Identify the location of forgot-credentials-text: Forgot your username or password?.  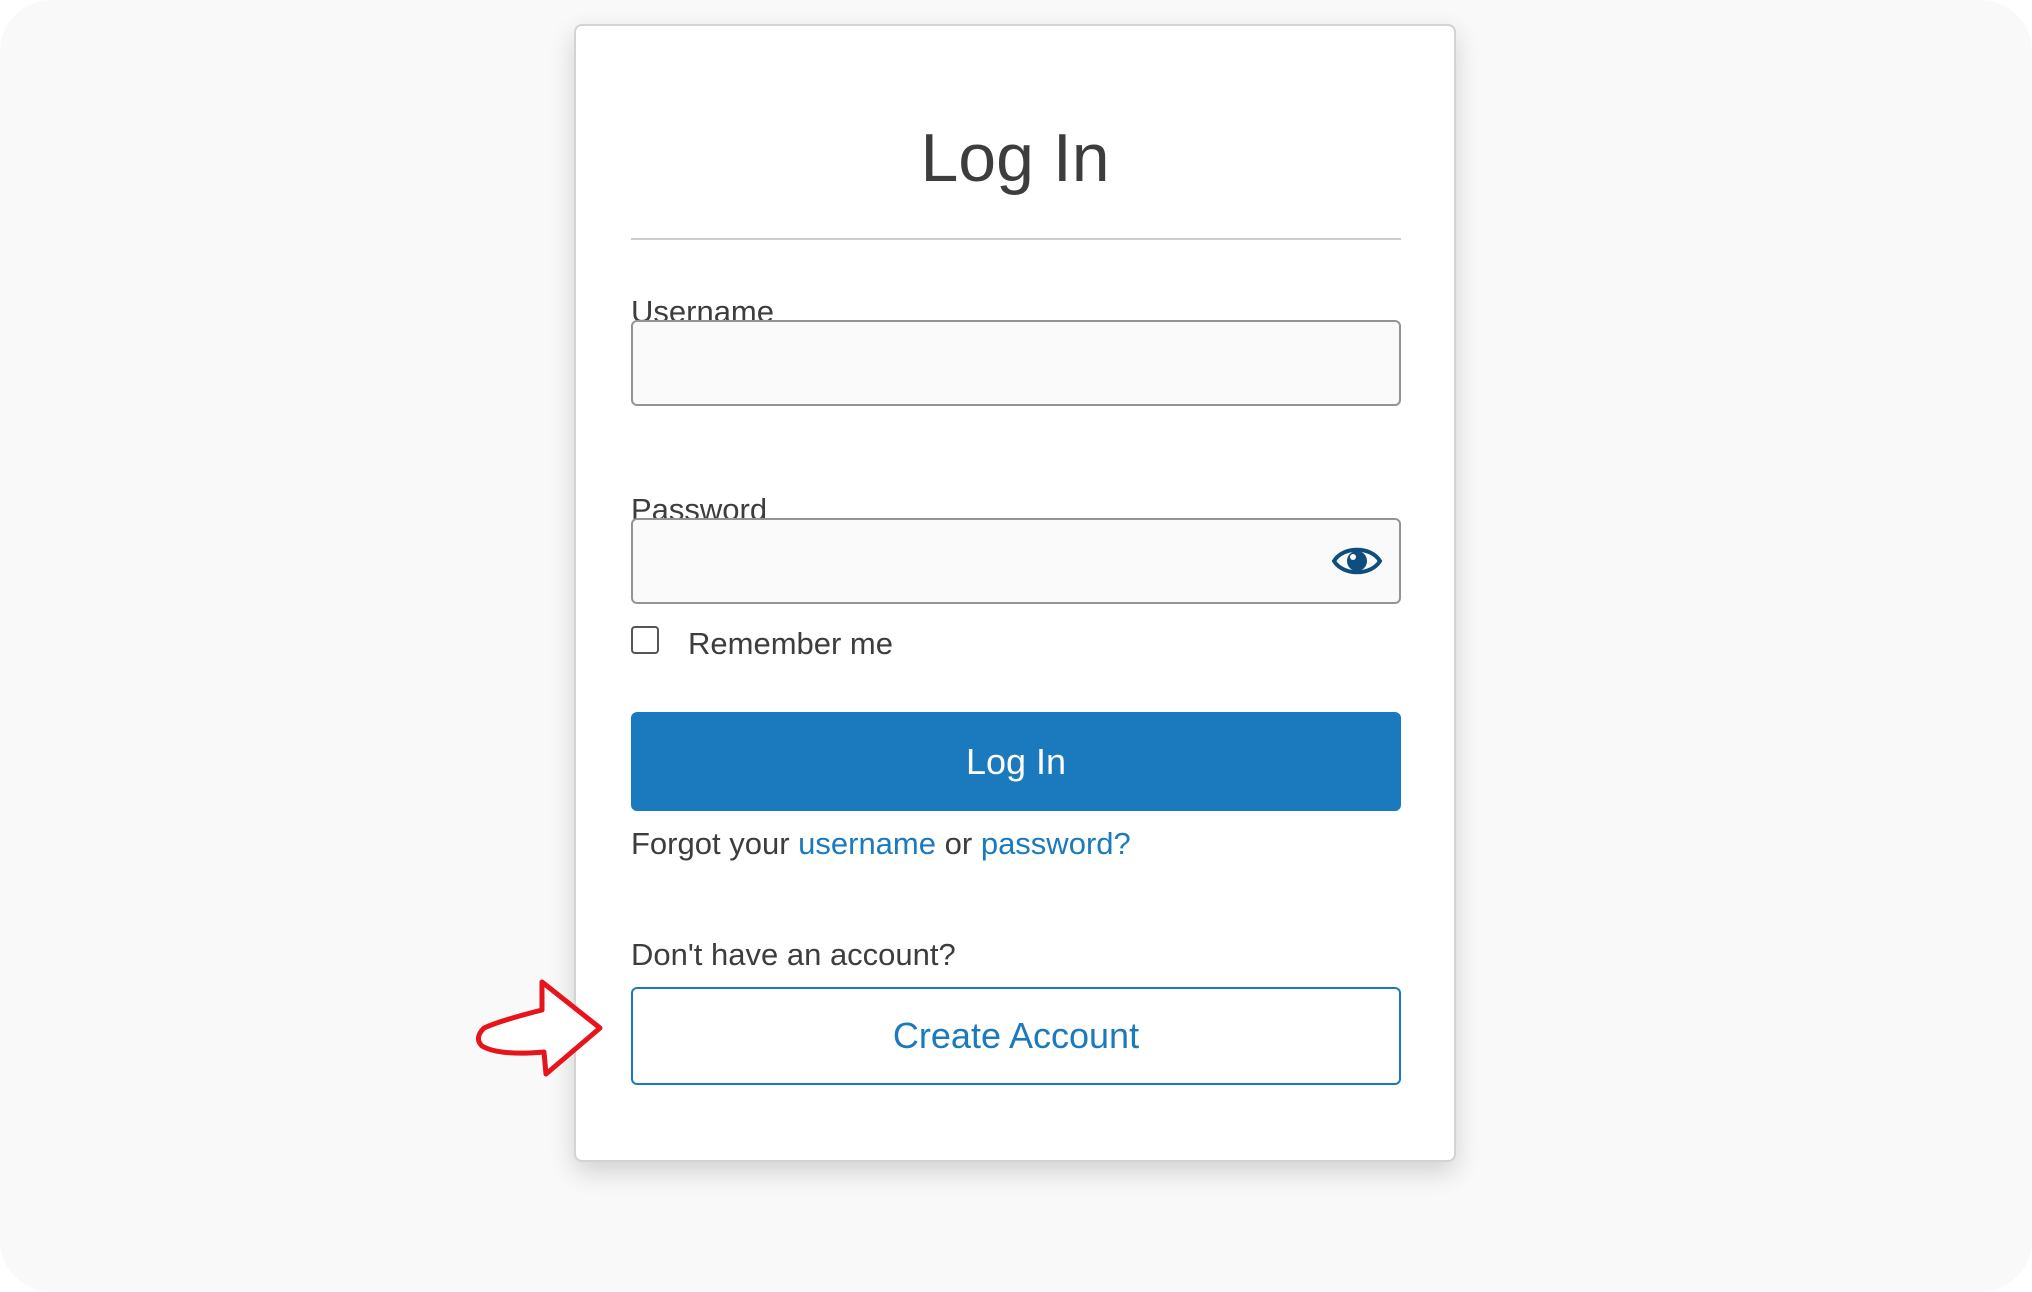
(881, 843).